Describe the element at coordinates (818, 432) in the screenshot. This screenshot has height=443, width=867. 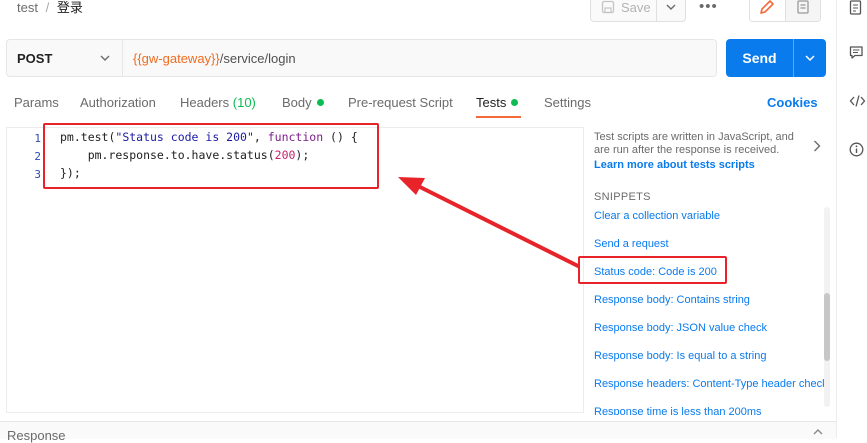
I see `chevron-up-icon` at that location.